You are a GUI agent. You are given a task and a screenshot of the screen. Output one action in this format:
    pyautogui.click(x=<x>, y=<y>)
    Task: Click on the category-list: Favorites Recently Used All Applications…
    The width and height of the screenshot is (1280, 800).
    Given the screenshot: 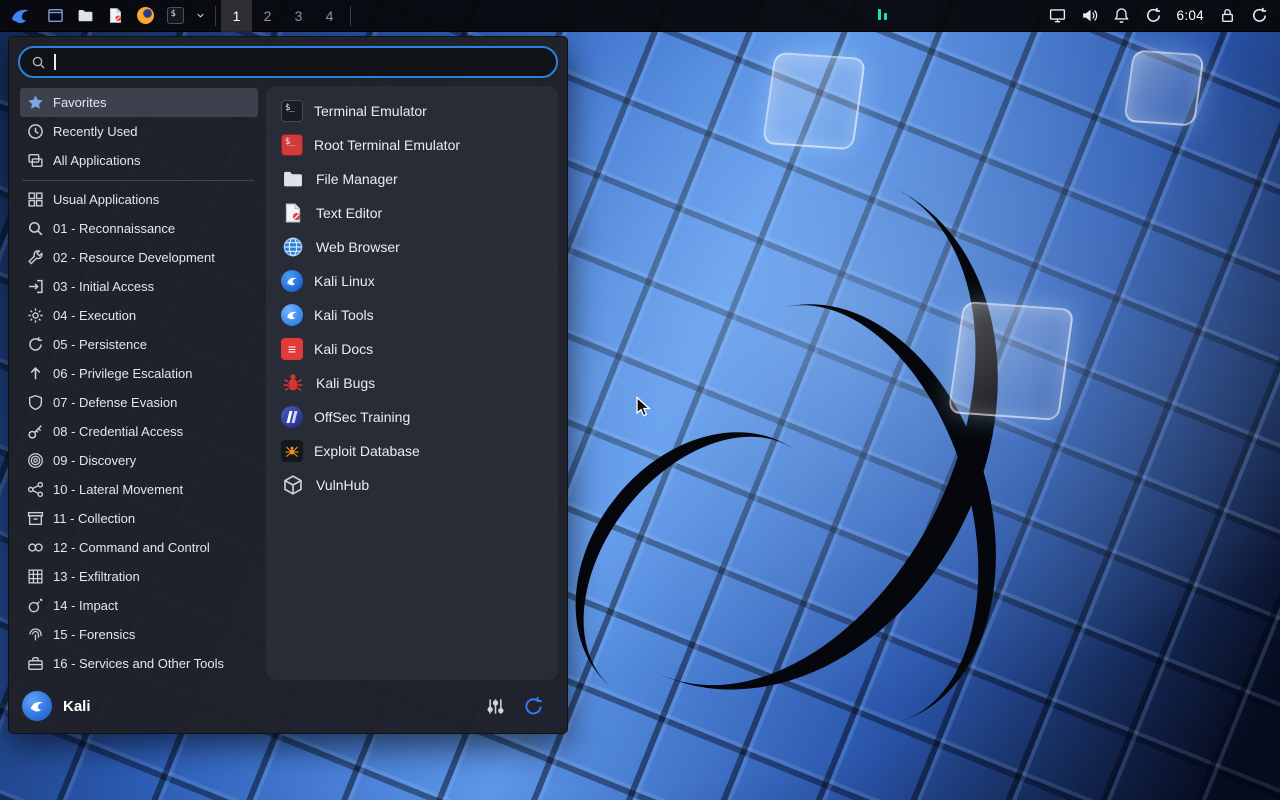 What is the action you would take?
    pyautogui.click(x=138, y=383)
    